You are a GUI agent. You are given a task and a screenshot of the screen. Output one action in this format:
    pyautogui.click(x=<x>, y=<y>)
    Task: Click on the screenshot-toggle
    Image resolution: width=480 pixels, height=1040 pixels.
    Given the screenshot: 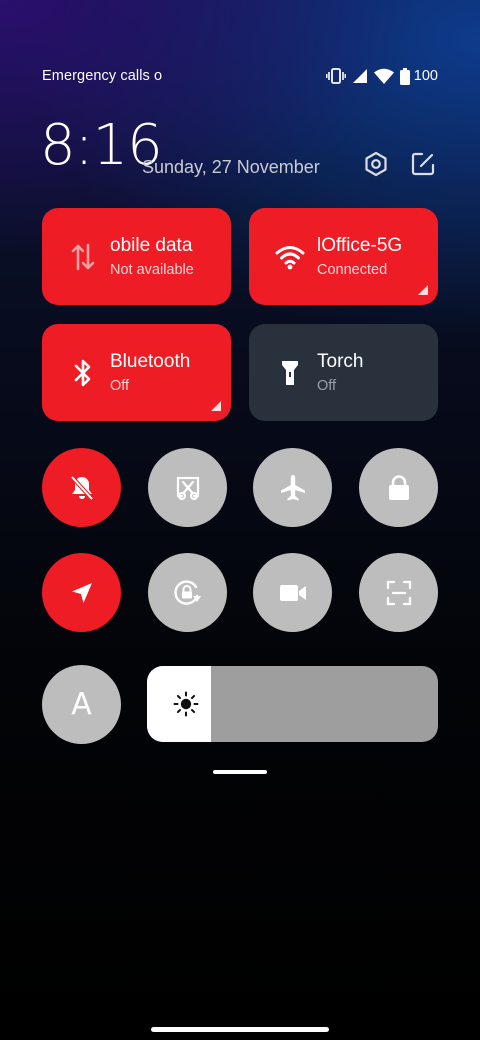 What is the action you would take?
    pyautogui.click(x=187, y=487)
    